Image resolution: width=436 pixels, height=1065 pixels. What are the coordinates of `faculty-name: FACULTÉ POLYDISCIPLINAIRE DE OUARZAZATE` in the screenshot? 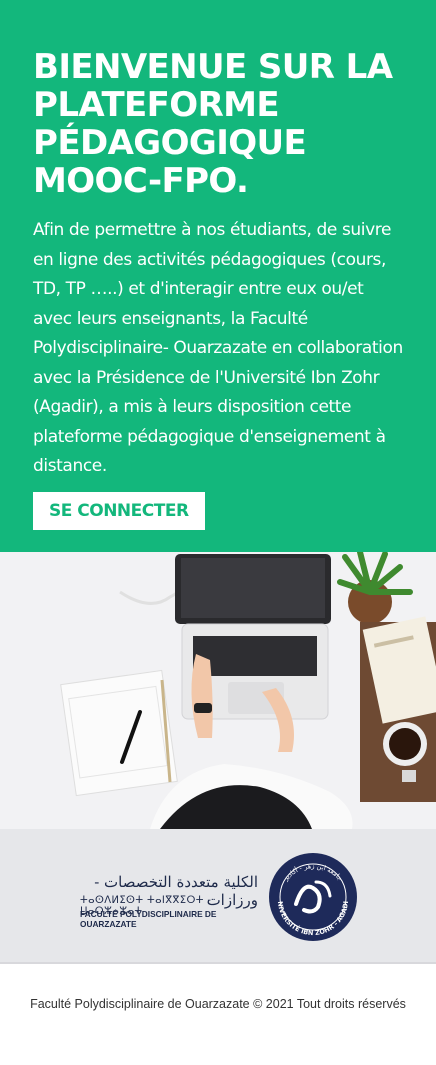 It's located at (148, 919).